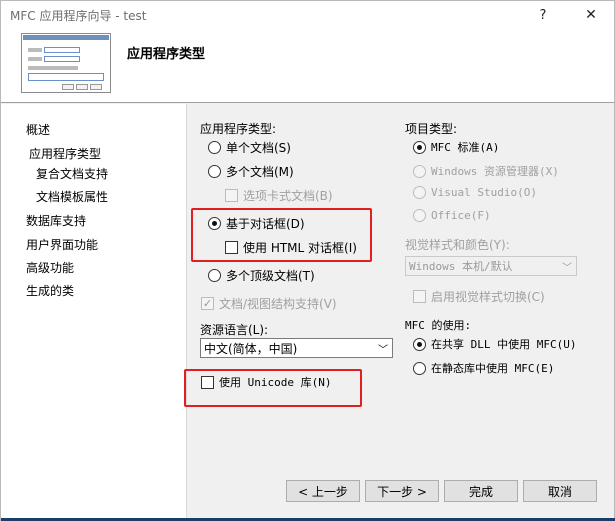  Describe the element at coordinates (66, 63) in the screenshot. I see `dialog-preview-image` at that location.